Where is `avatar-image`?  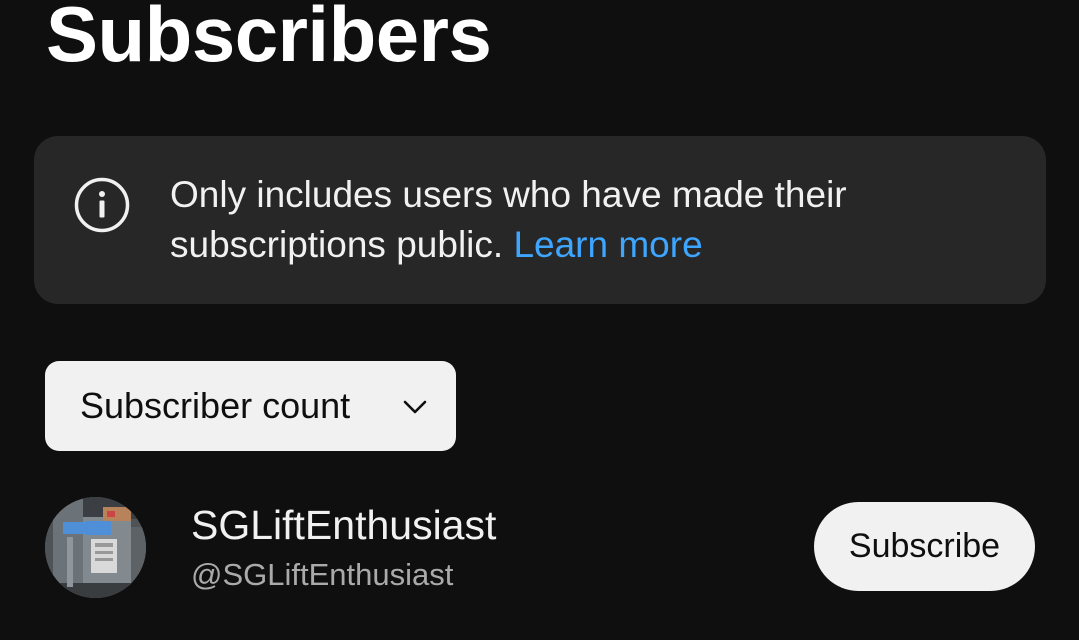
avatar-image is located at coordinates (95, 547).